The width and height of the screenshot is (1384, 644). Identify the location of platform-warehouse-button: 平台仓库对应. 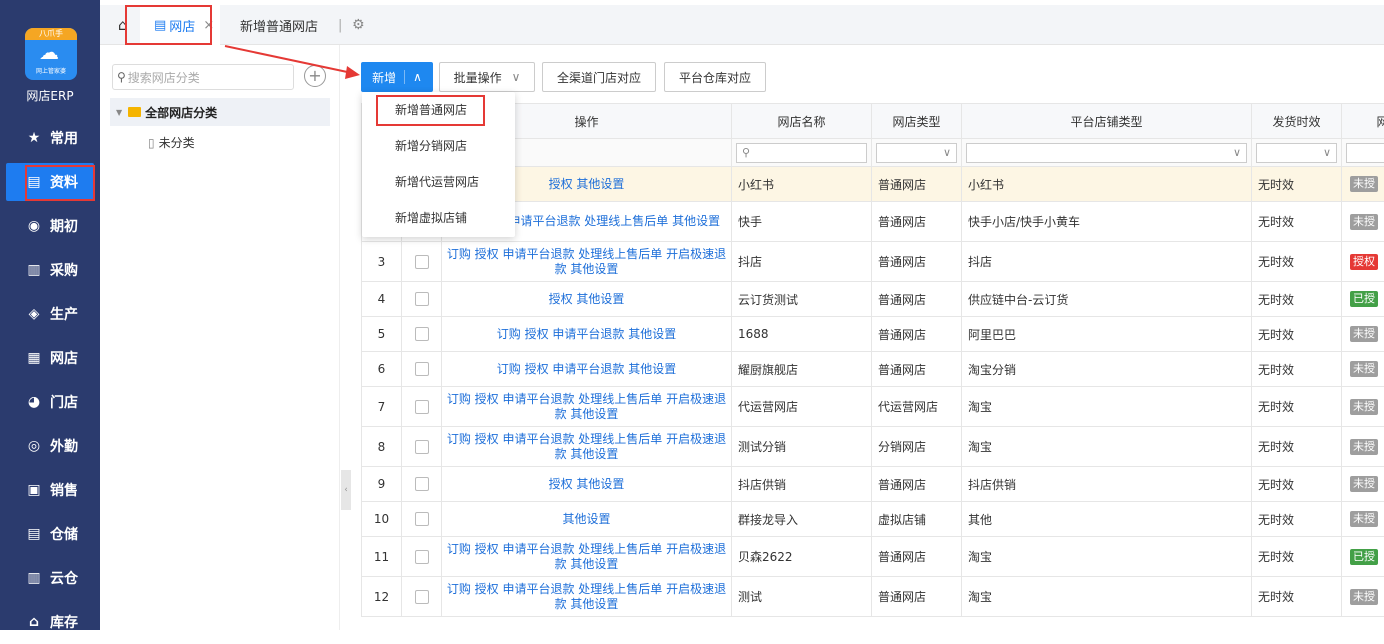
(715, 77).